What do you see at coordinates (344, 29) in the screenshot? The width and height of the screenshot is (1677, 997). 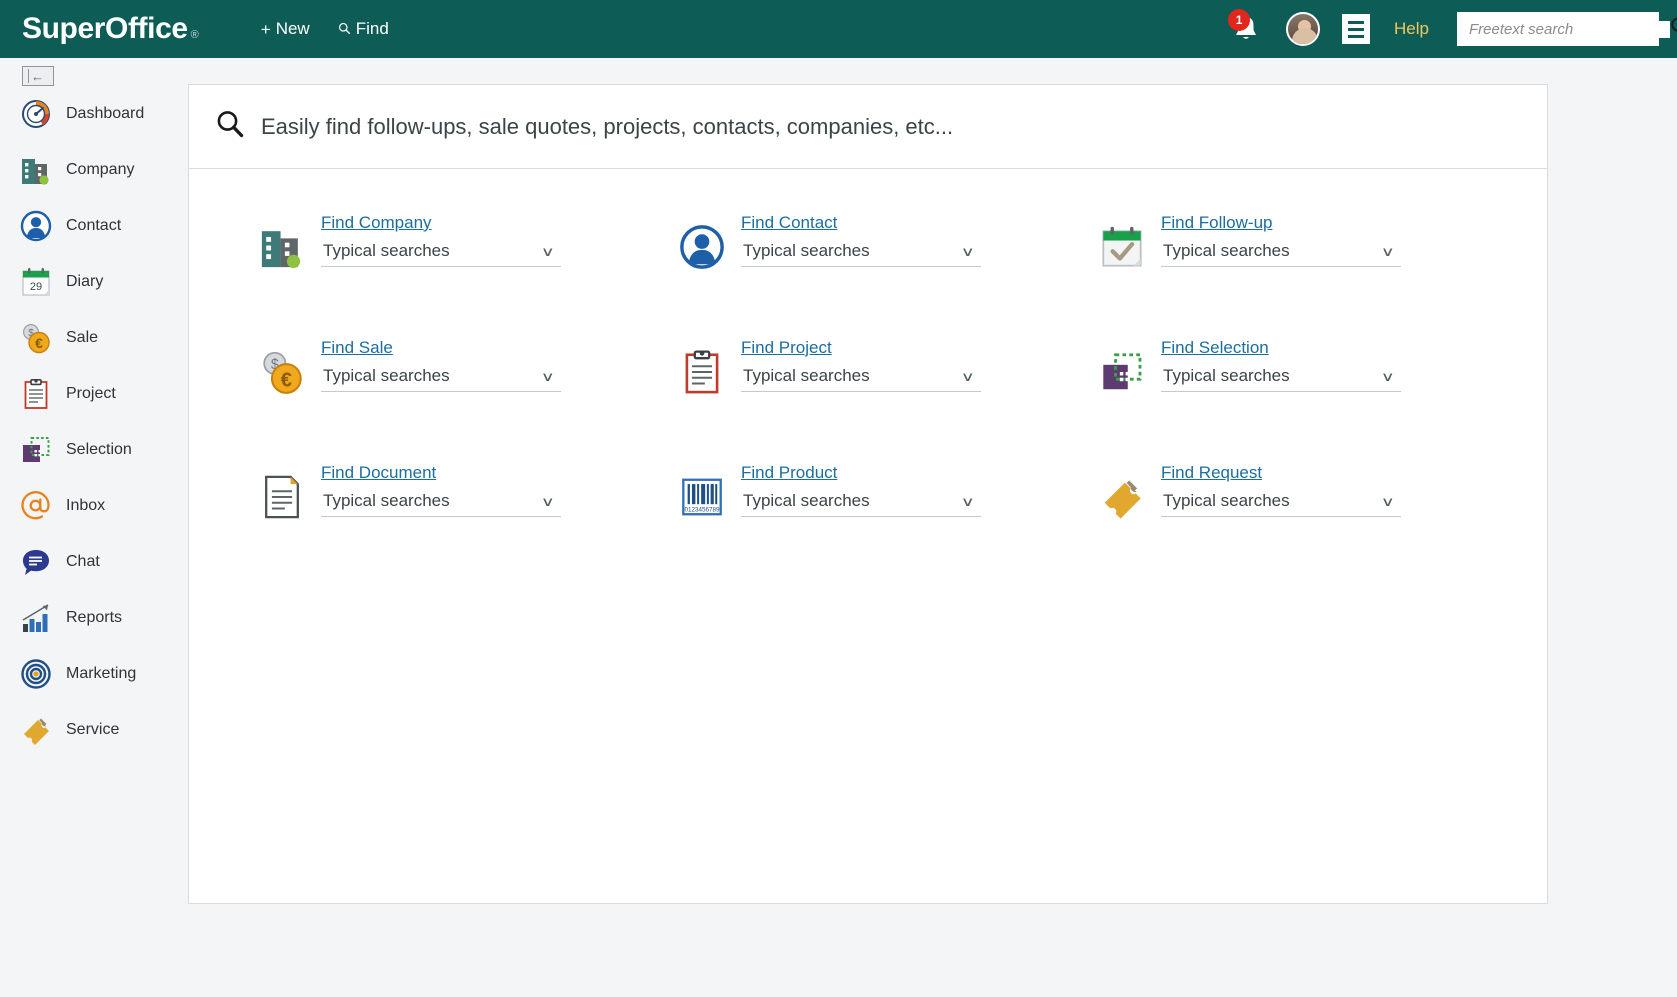 I see `search-icon` at bounding box center [344, 29].